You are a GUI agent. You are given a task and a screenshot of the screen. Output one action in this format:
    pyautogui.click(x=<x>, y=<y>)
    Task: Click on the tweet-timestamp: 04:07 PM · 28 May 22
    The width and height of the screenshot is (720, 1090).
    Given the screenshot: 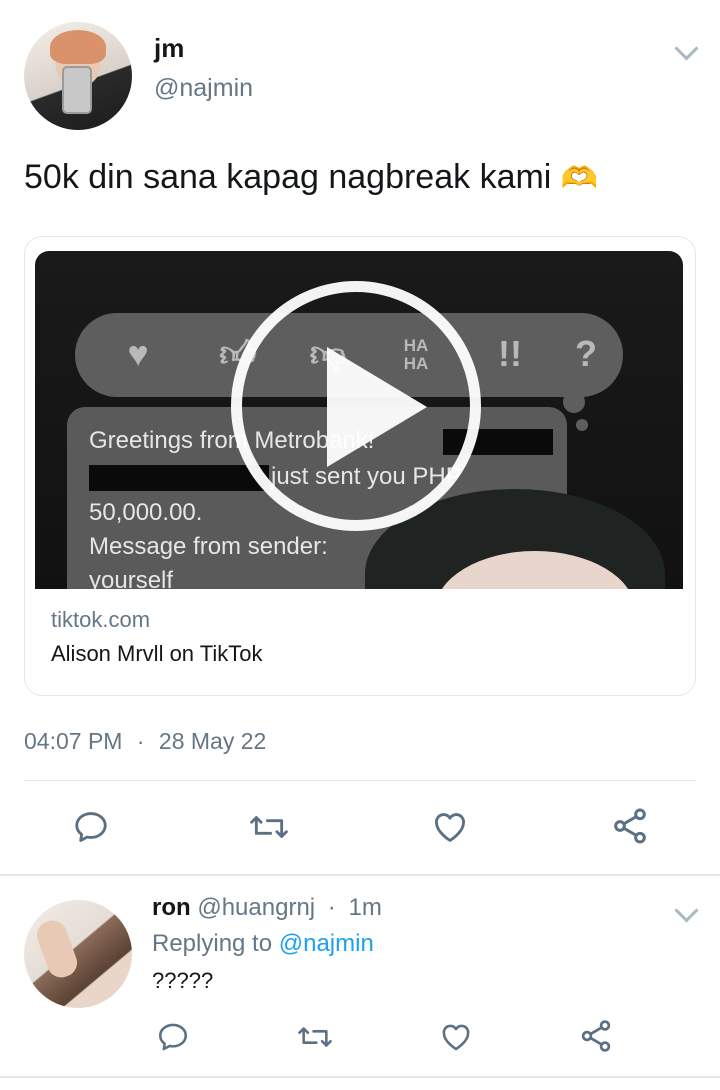 What is the action you would take?
    pyautogui.click(x=145, y=741)
    